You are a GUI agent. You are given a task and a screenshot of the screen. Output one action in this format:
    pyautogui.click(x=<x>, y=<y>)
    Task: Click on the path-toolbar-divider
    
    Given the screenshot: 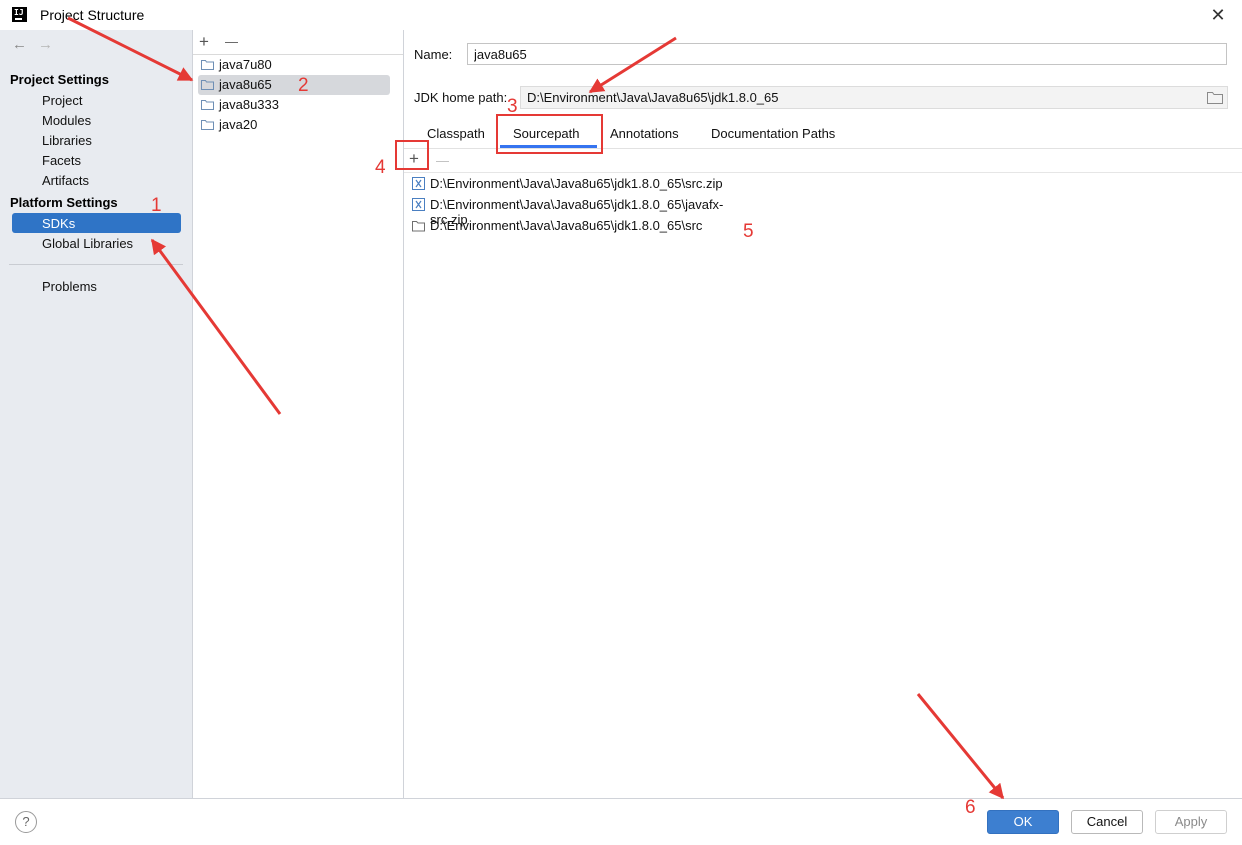 What is the action you would take?
    pyautogui.click(x=823, y=172)
    